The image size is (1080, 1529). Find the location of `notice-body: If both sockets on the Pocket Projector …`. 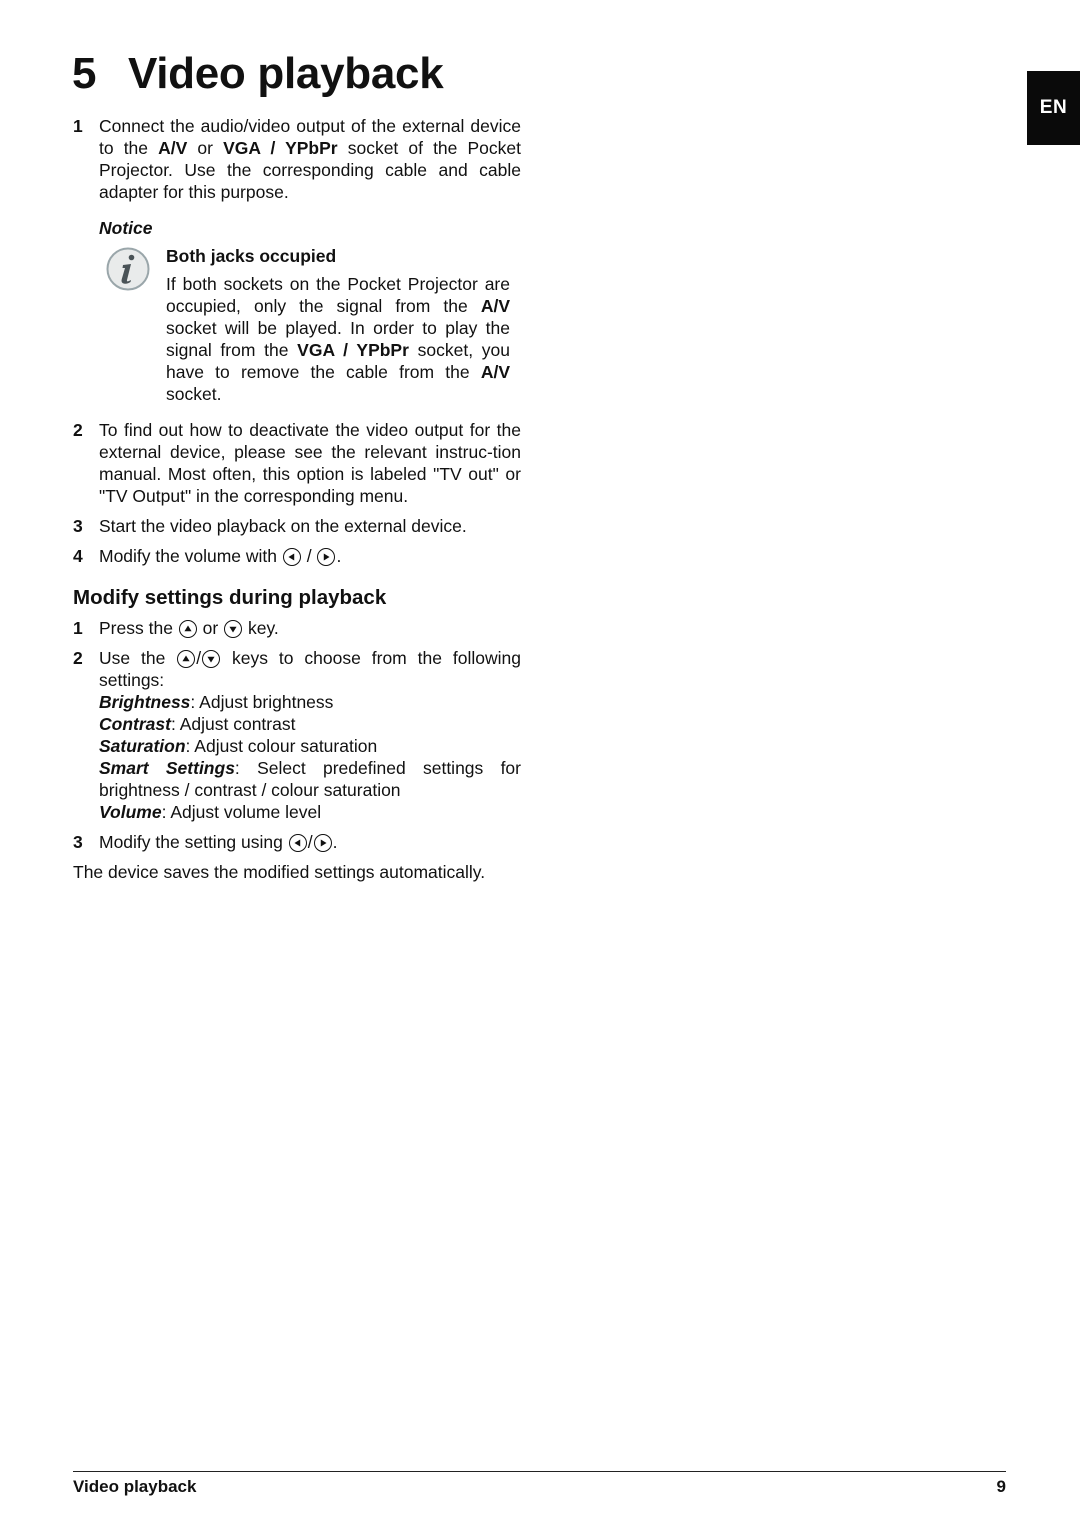

notice-body: If both sockets on the Pocket Projector … is located at coordinates (338, 339).